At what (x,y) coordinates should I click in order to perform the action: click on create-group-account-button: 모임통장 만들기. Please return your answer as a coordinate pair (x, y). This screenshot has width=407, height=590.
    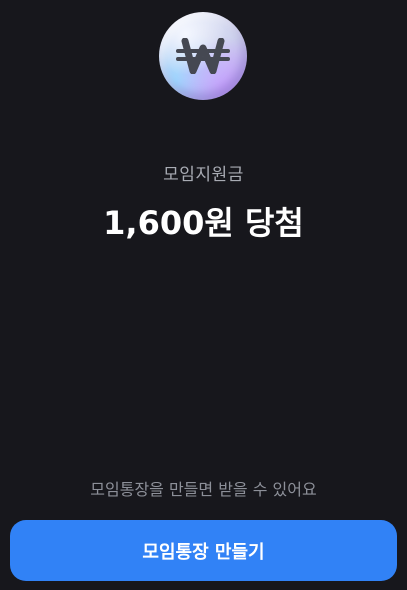
    Looking at the image, I should click on (203, 550).